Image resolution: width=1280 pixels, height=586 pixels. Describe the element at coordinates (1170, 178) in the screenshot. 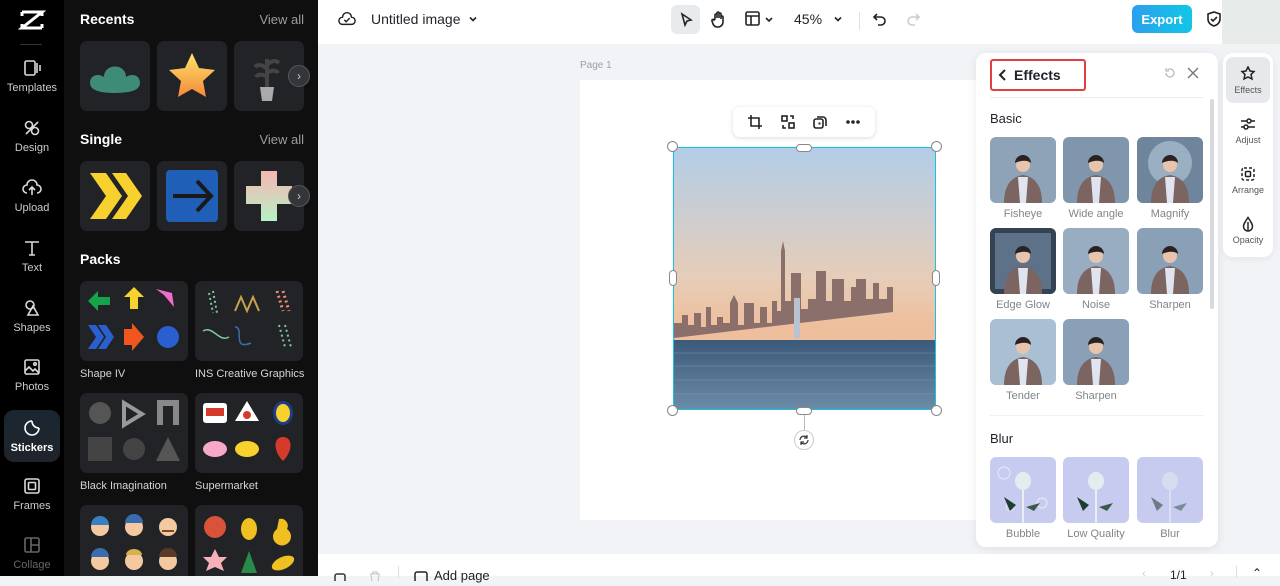

I see `effect-option-magnify: Magnify` at that location.